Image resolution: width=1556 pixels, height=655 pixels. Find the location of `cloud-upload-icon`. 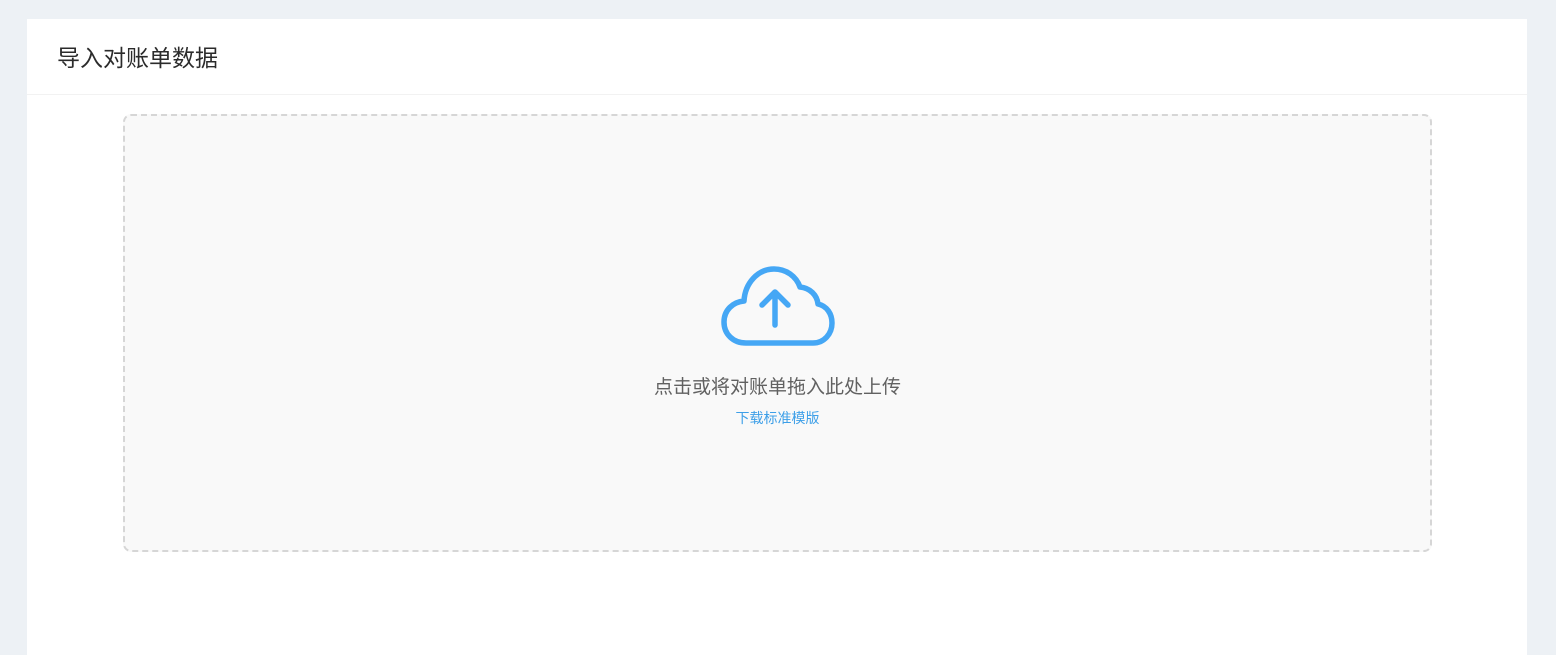

cloud-upload-icon is located at coordinates (778, 306).